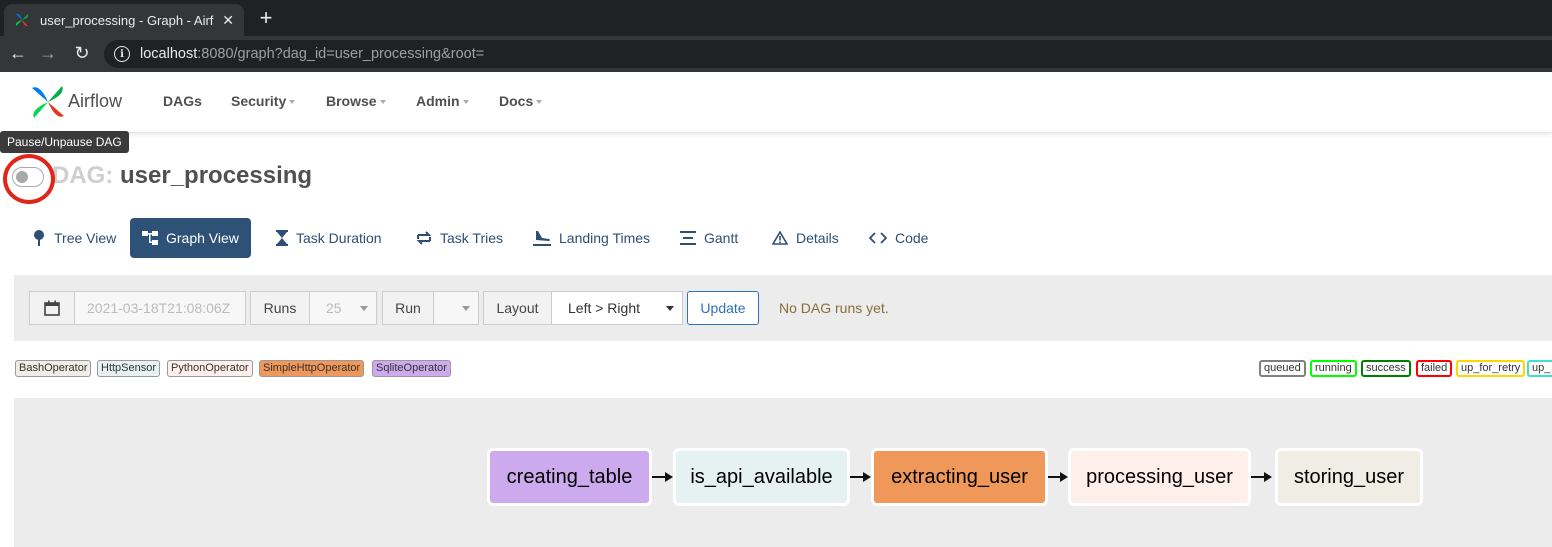 The height and width of the screenshot is (547, 1552). Describe the element at coordinates (22, 20) in the screenshot. I see `airflow-favicon-icon` at that location.